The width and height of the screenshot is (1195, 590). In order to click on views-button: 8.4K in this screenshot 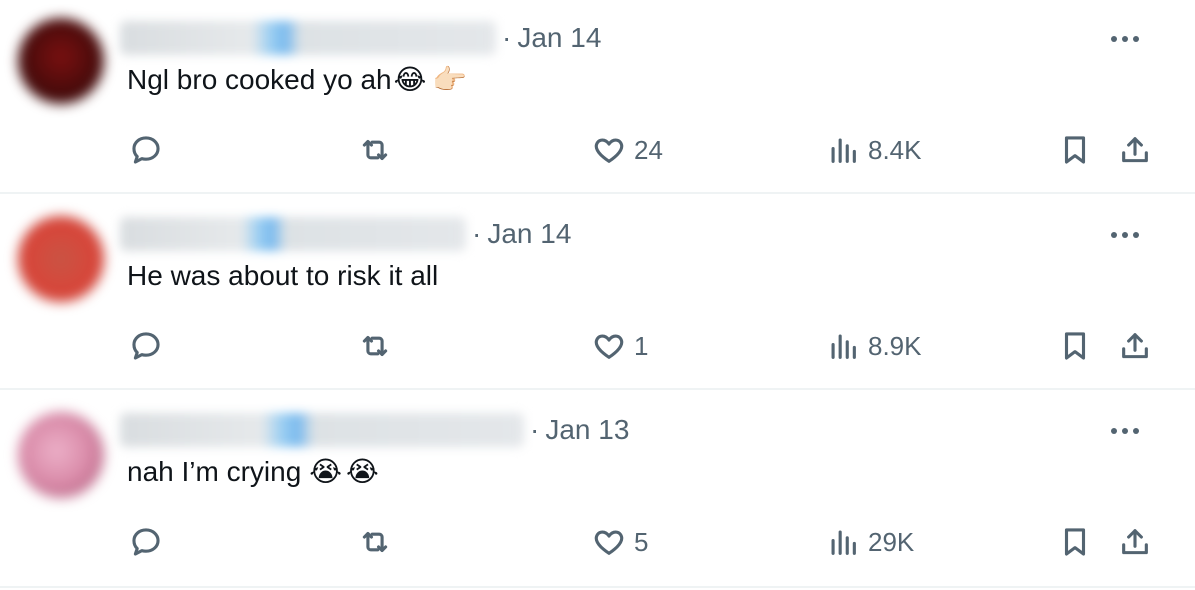, I will do `click(874, 150)`.